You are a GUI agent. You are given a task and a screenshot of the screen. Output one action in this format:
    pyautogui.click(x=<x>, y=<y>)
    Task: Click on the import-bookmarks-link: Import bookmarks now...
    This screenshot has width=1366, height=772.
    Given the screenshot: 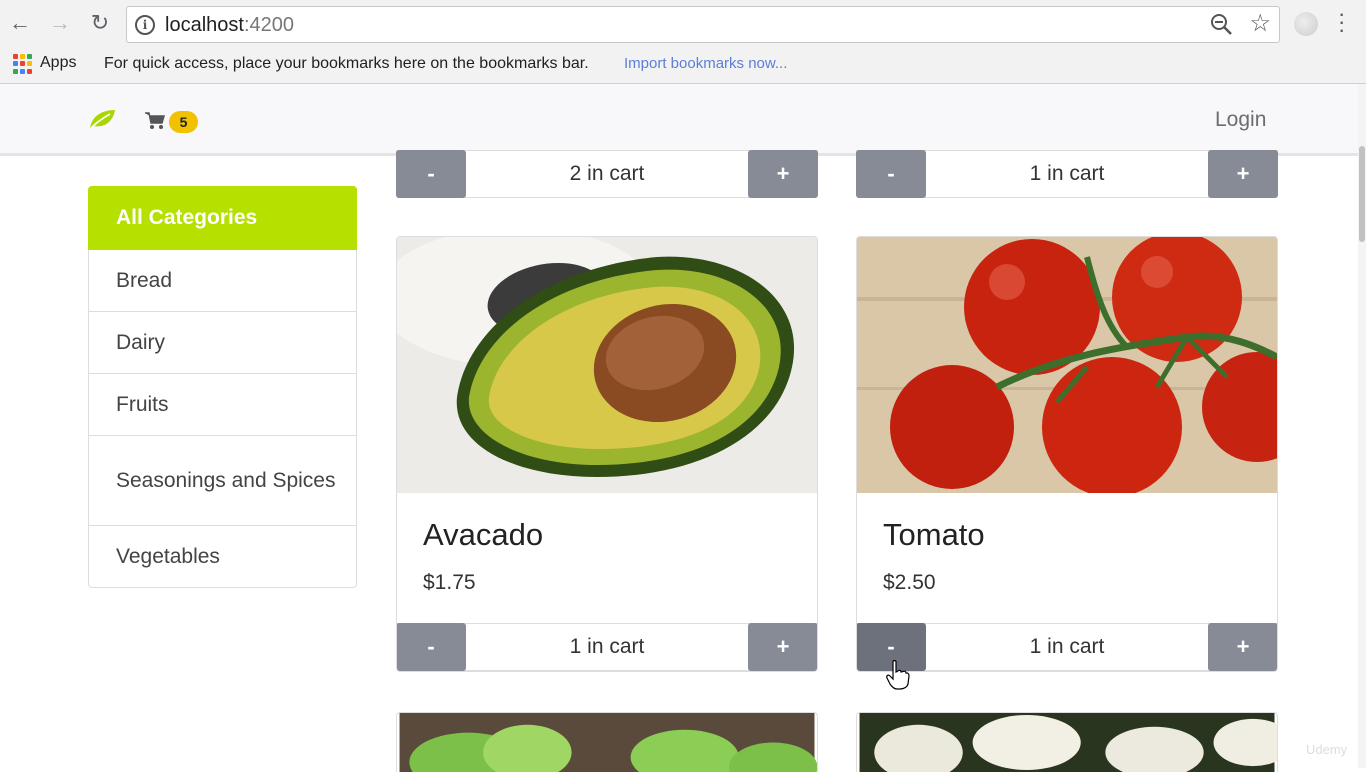 What is the action you would take?
    pyautogui.click(x=705, y=63)
    